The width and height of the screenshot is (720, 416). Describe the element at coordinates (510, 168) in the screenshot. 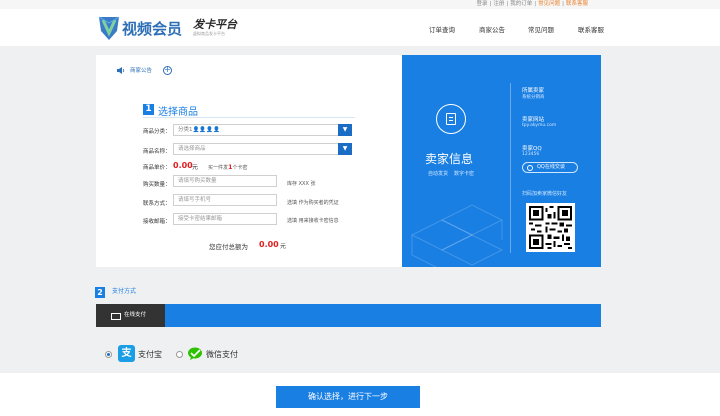

I see `seller-divider` at that location.